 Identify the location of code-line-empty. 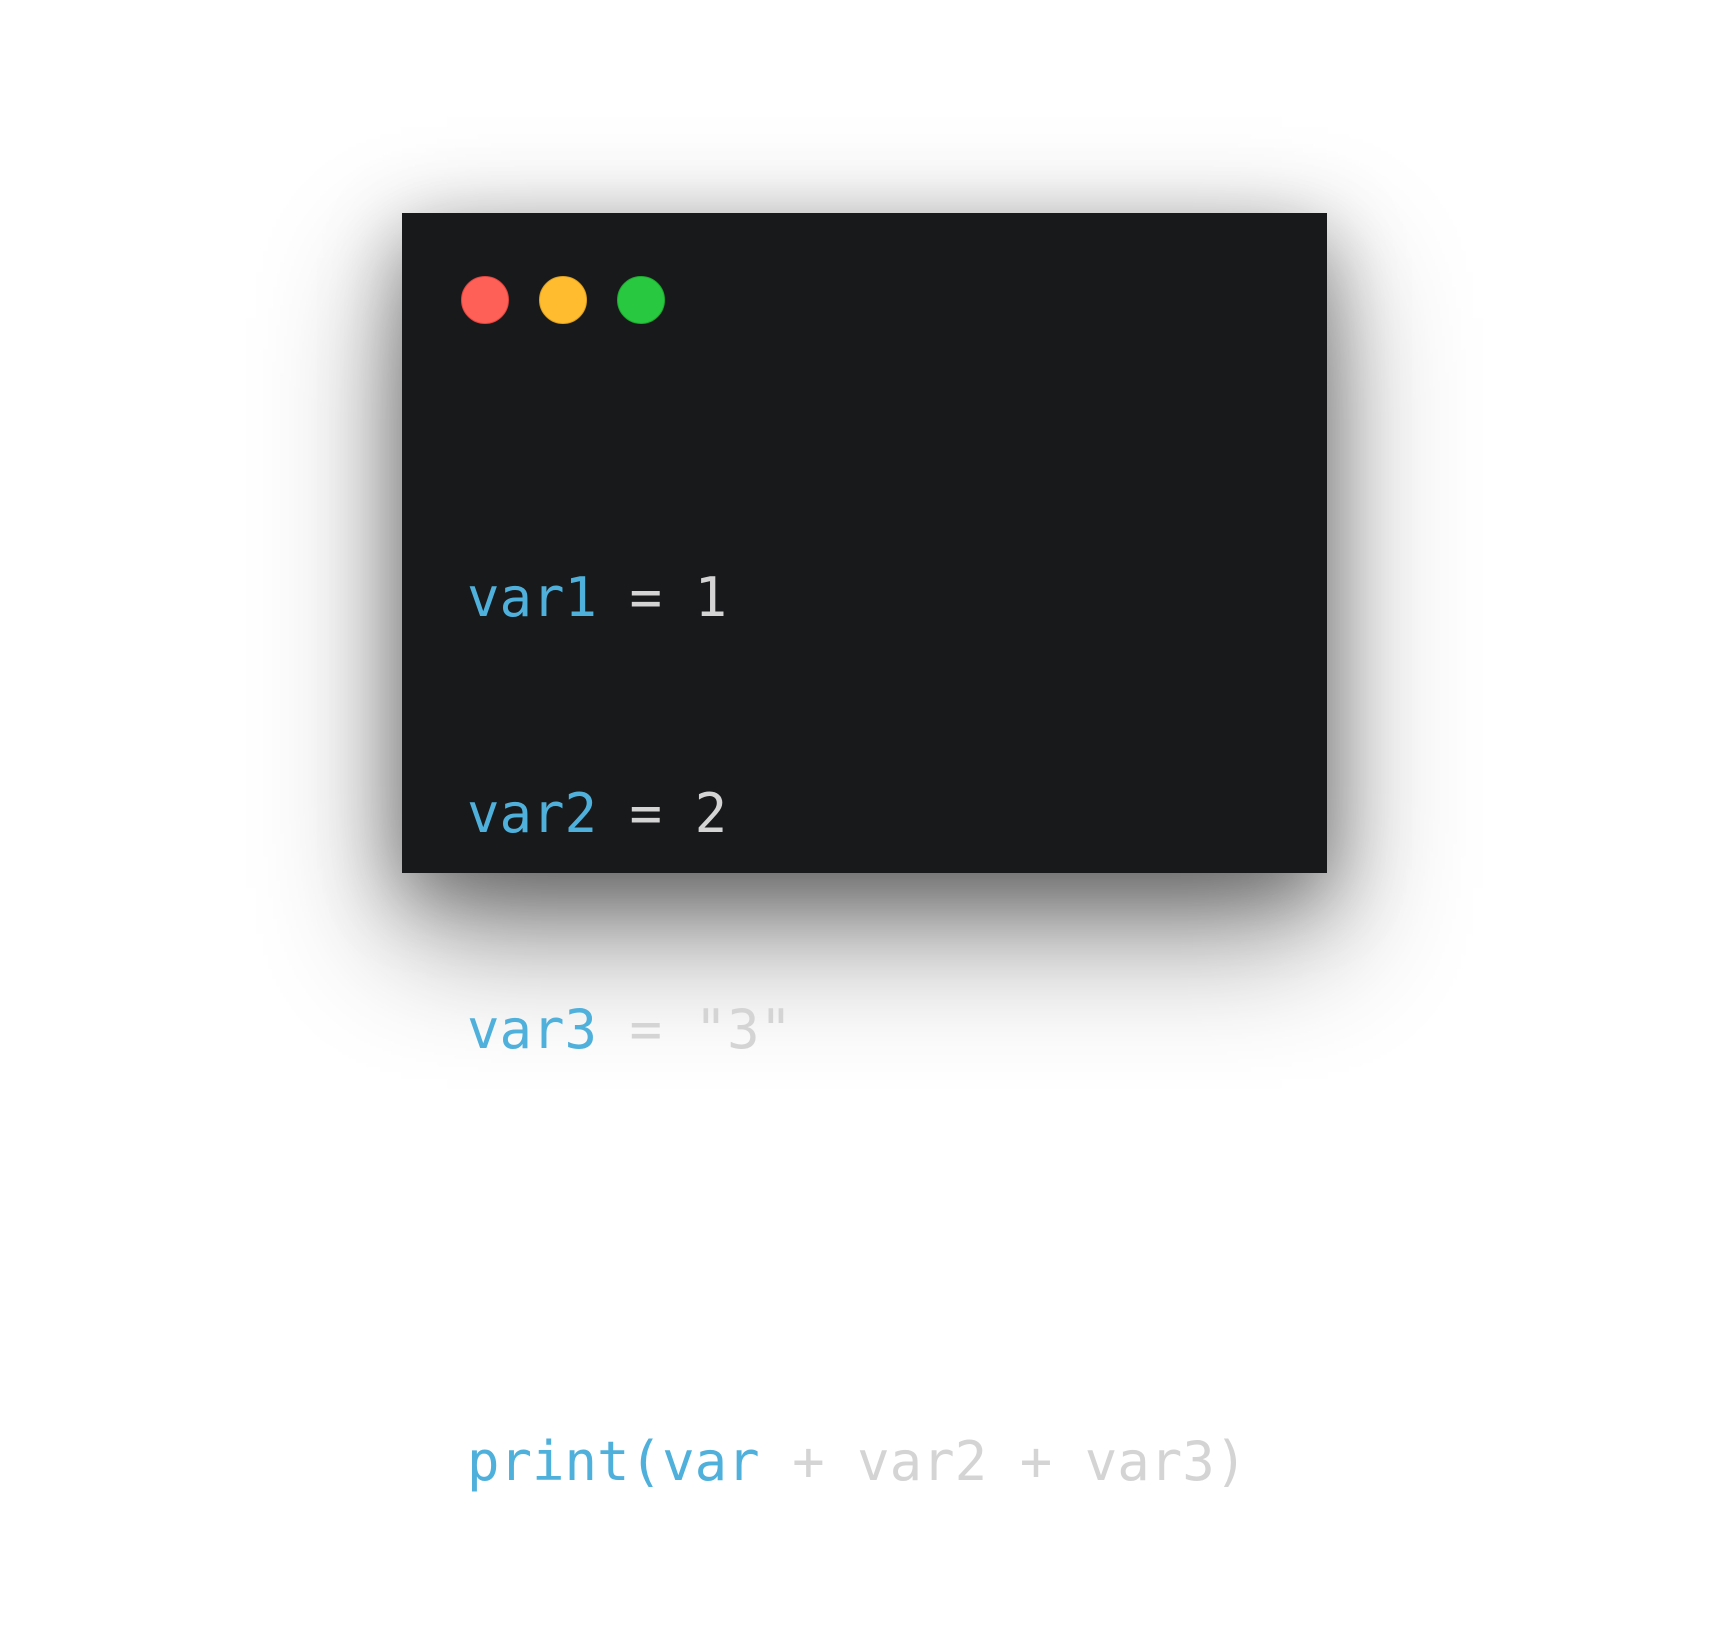
(857, 1246).